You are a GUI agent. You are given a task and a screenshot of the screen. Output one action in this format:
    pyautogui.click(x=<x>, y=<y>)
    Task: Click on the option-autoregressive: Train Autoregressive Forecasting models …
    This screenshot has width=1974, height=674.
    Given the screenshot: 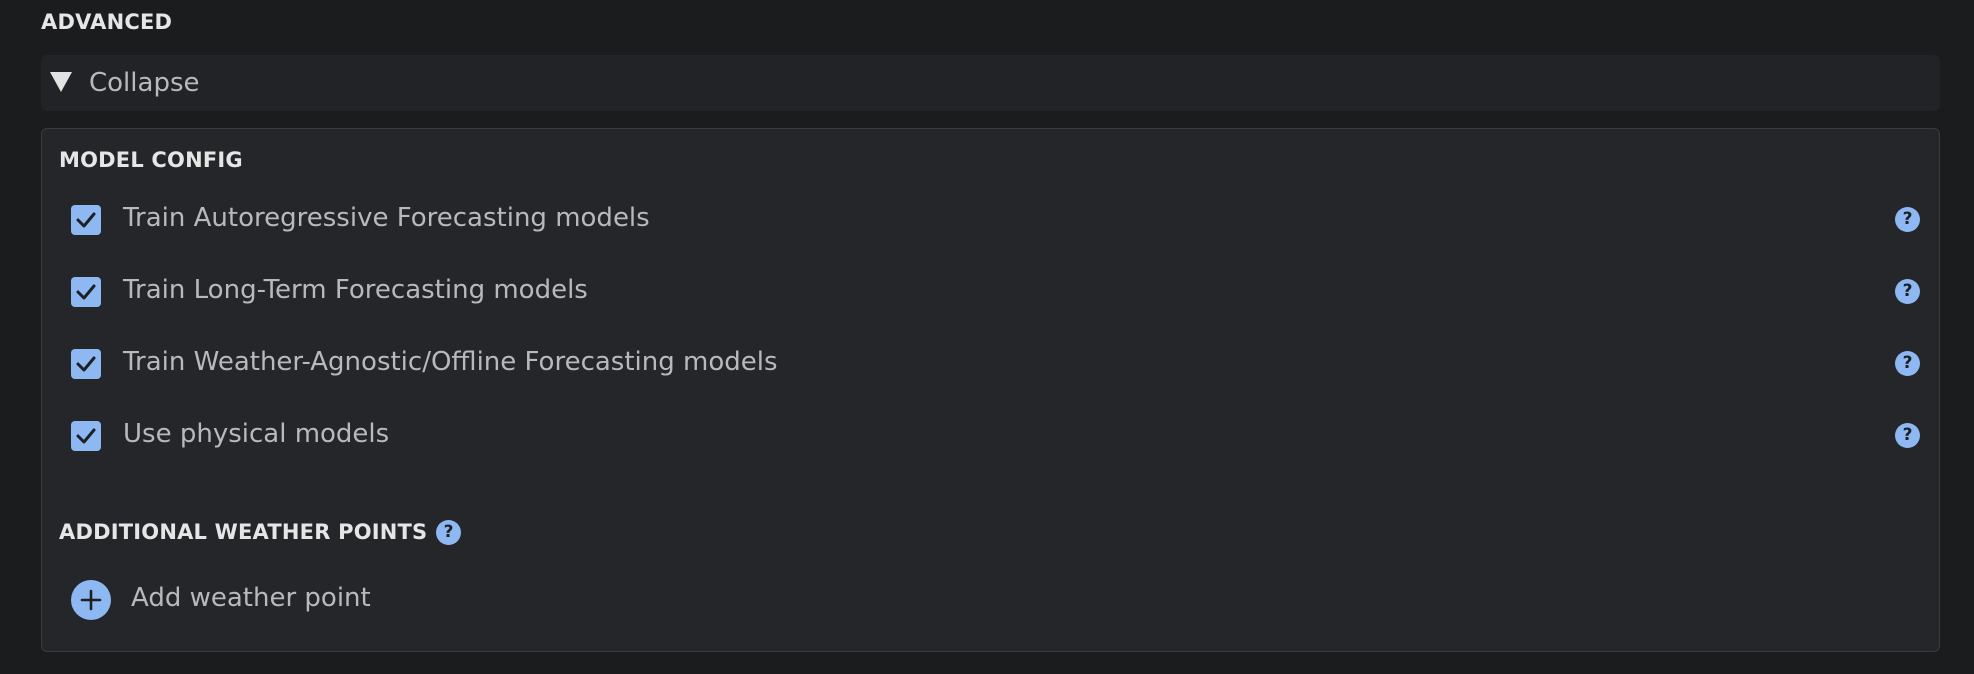 What is the action you would take?
    pyautogui.click(x=1003, y=221)
    